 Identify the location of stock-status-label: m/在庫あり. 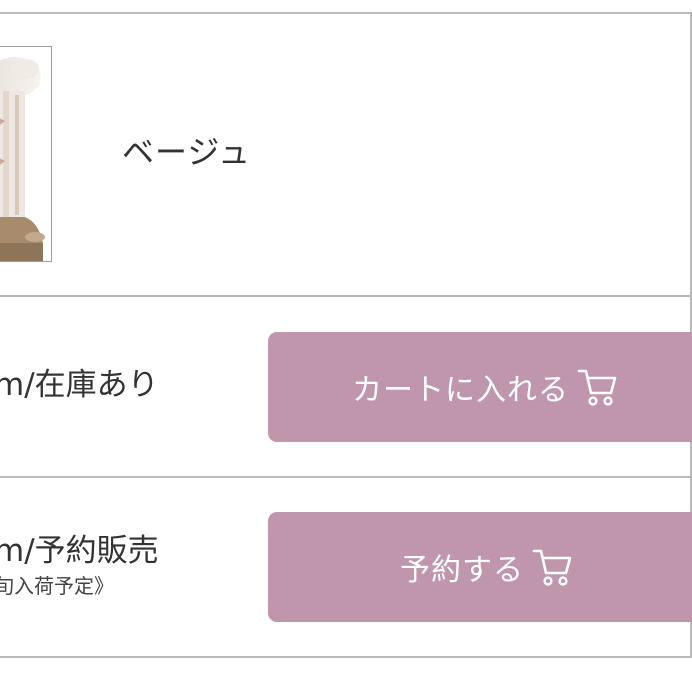
(79, 385).